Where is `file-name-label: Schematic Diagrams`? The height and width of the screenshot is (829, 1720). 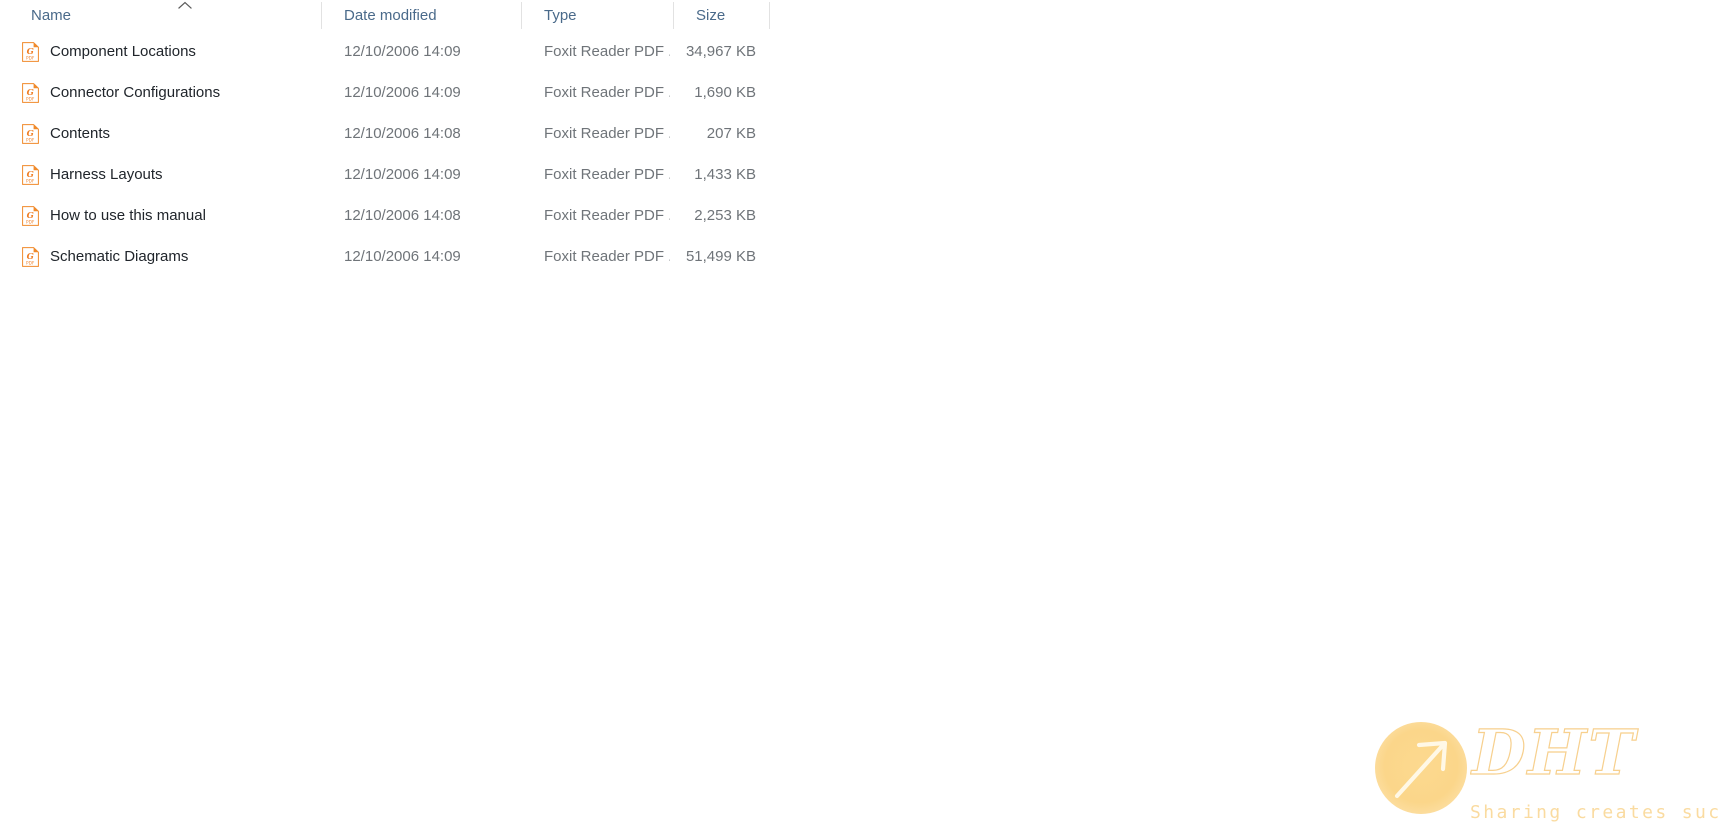 file-name-label: Schematic Diagrams is located at coordinates (119, 256).